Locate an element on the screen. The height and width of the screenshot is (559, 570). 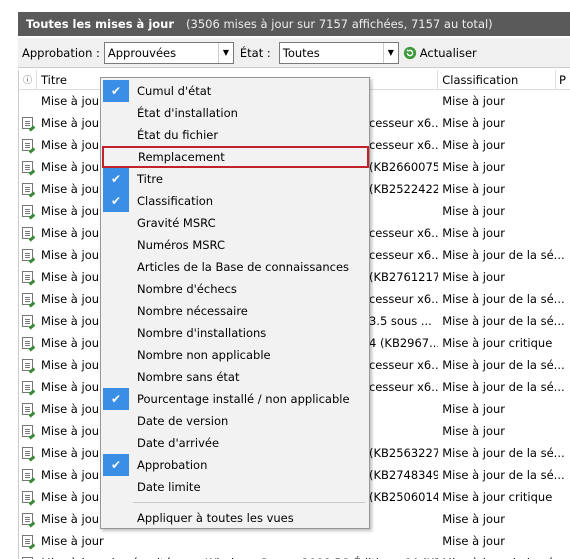
menu-item-label: Nombre non applicable is located at coordinates (204, 355).